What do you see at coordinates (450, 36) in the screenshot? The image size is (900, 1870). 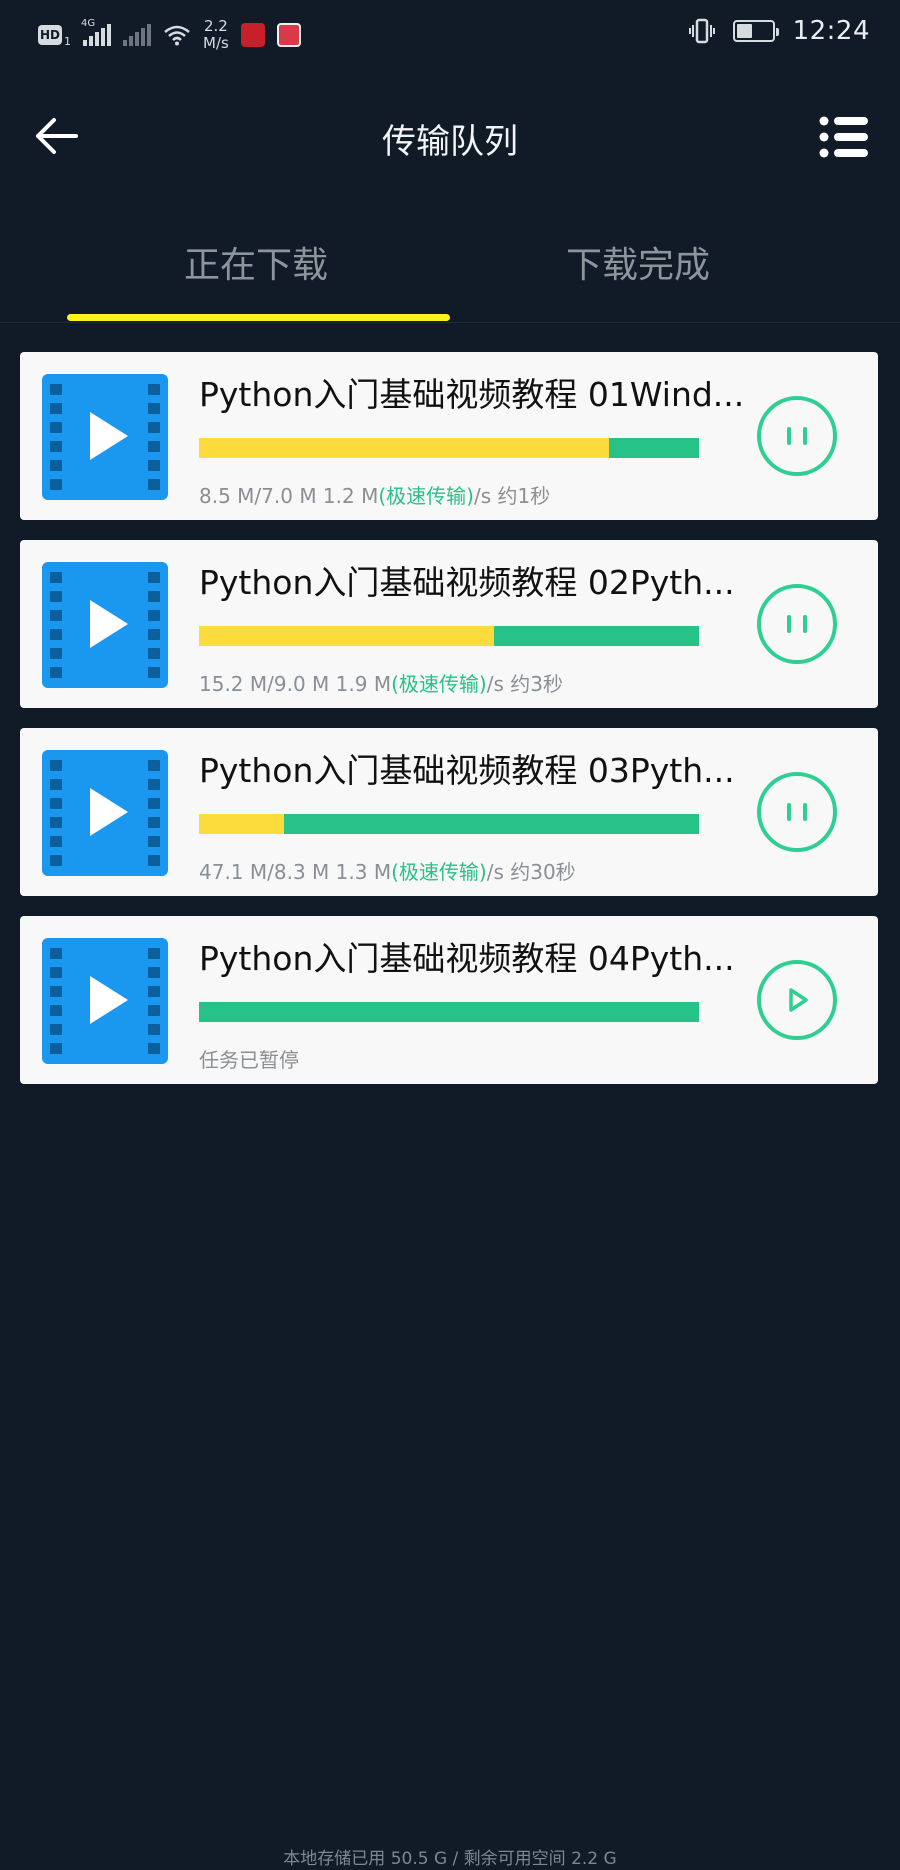 I see `status-bar: HD 1 4G 2.2 M/s 12:24` at bounding box center [450, 36].